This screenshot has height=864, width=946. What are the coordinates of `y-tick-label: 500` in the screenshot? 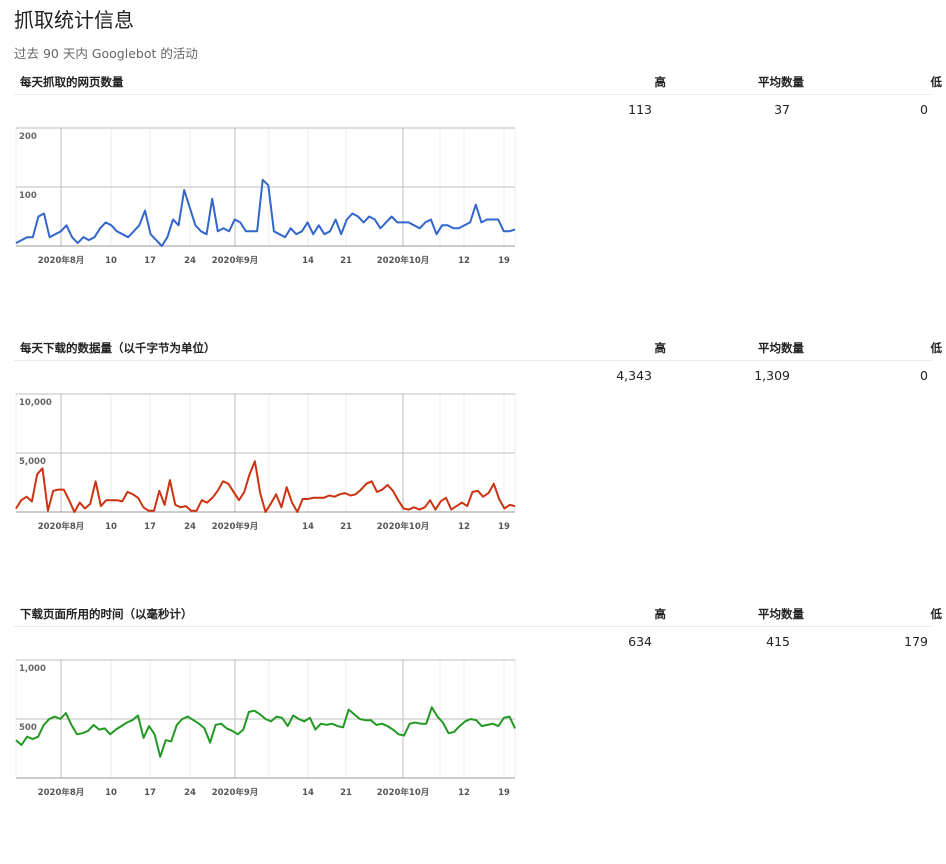 It's located at (28, 728).